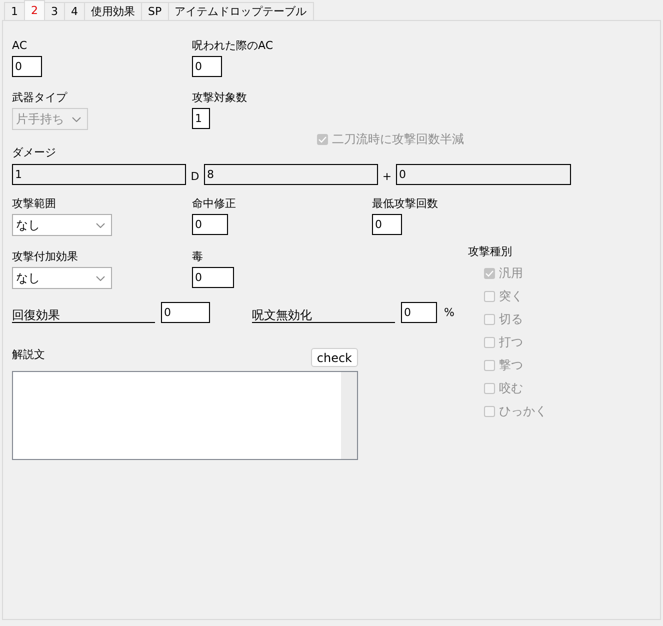 This screenshot has width=663, height=626. I want to click on field-label: AC, so click(20, 46).